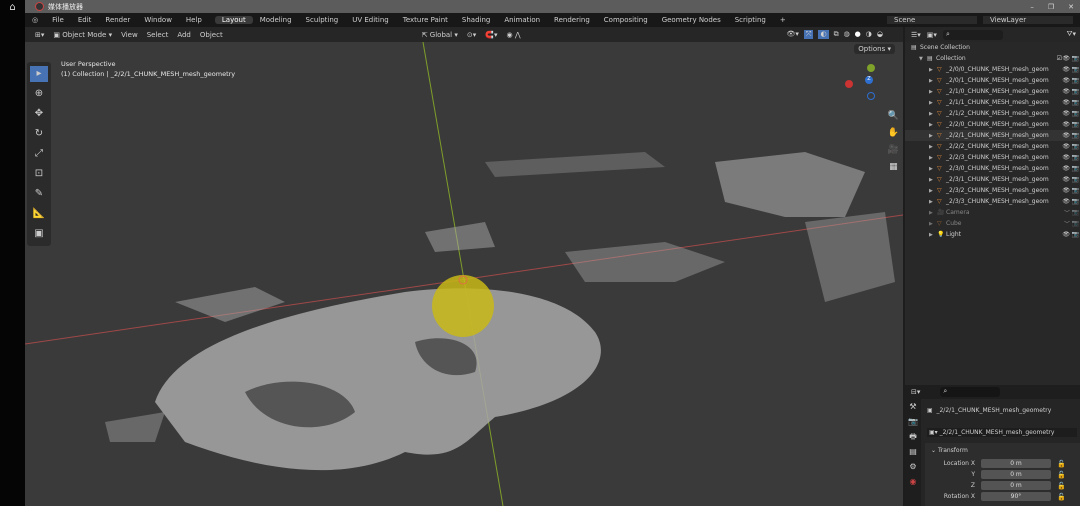 The height and width of the screenshot is (506, 1080). What do you see at coordinates (39, 154) in the screenshot?
I see `scale-tool-icon: ⤢` at bounding box center [39, 154].